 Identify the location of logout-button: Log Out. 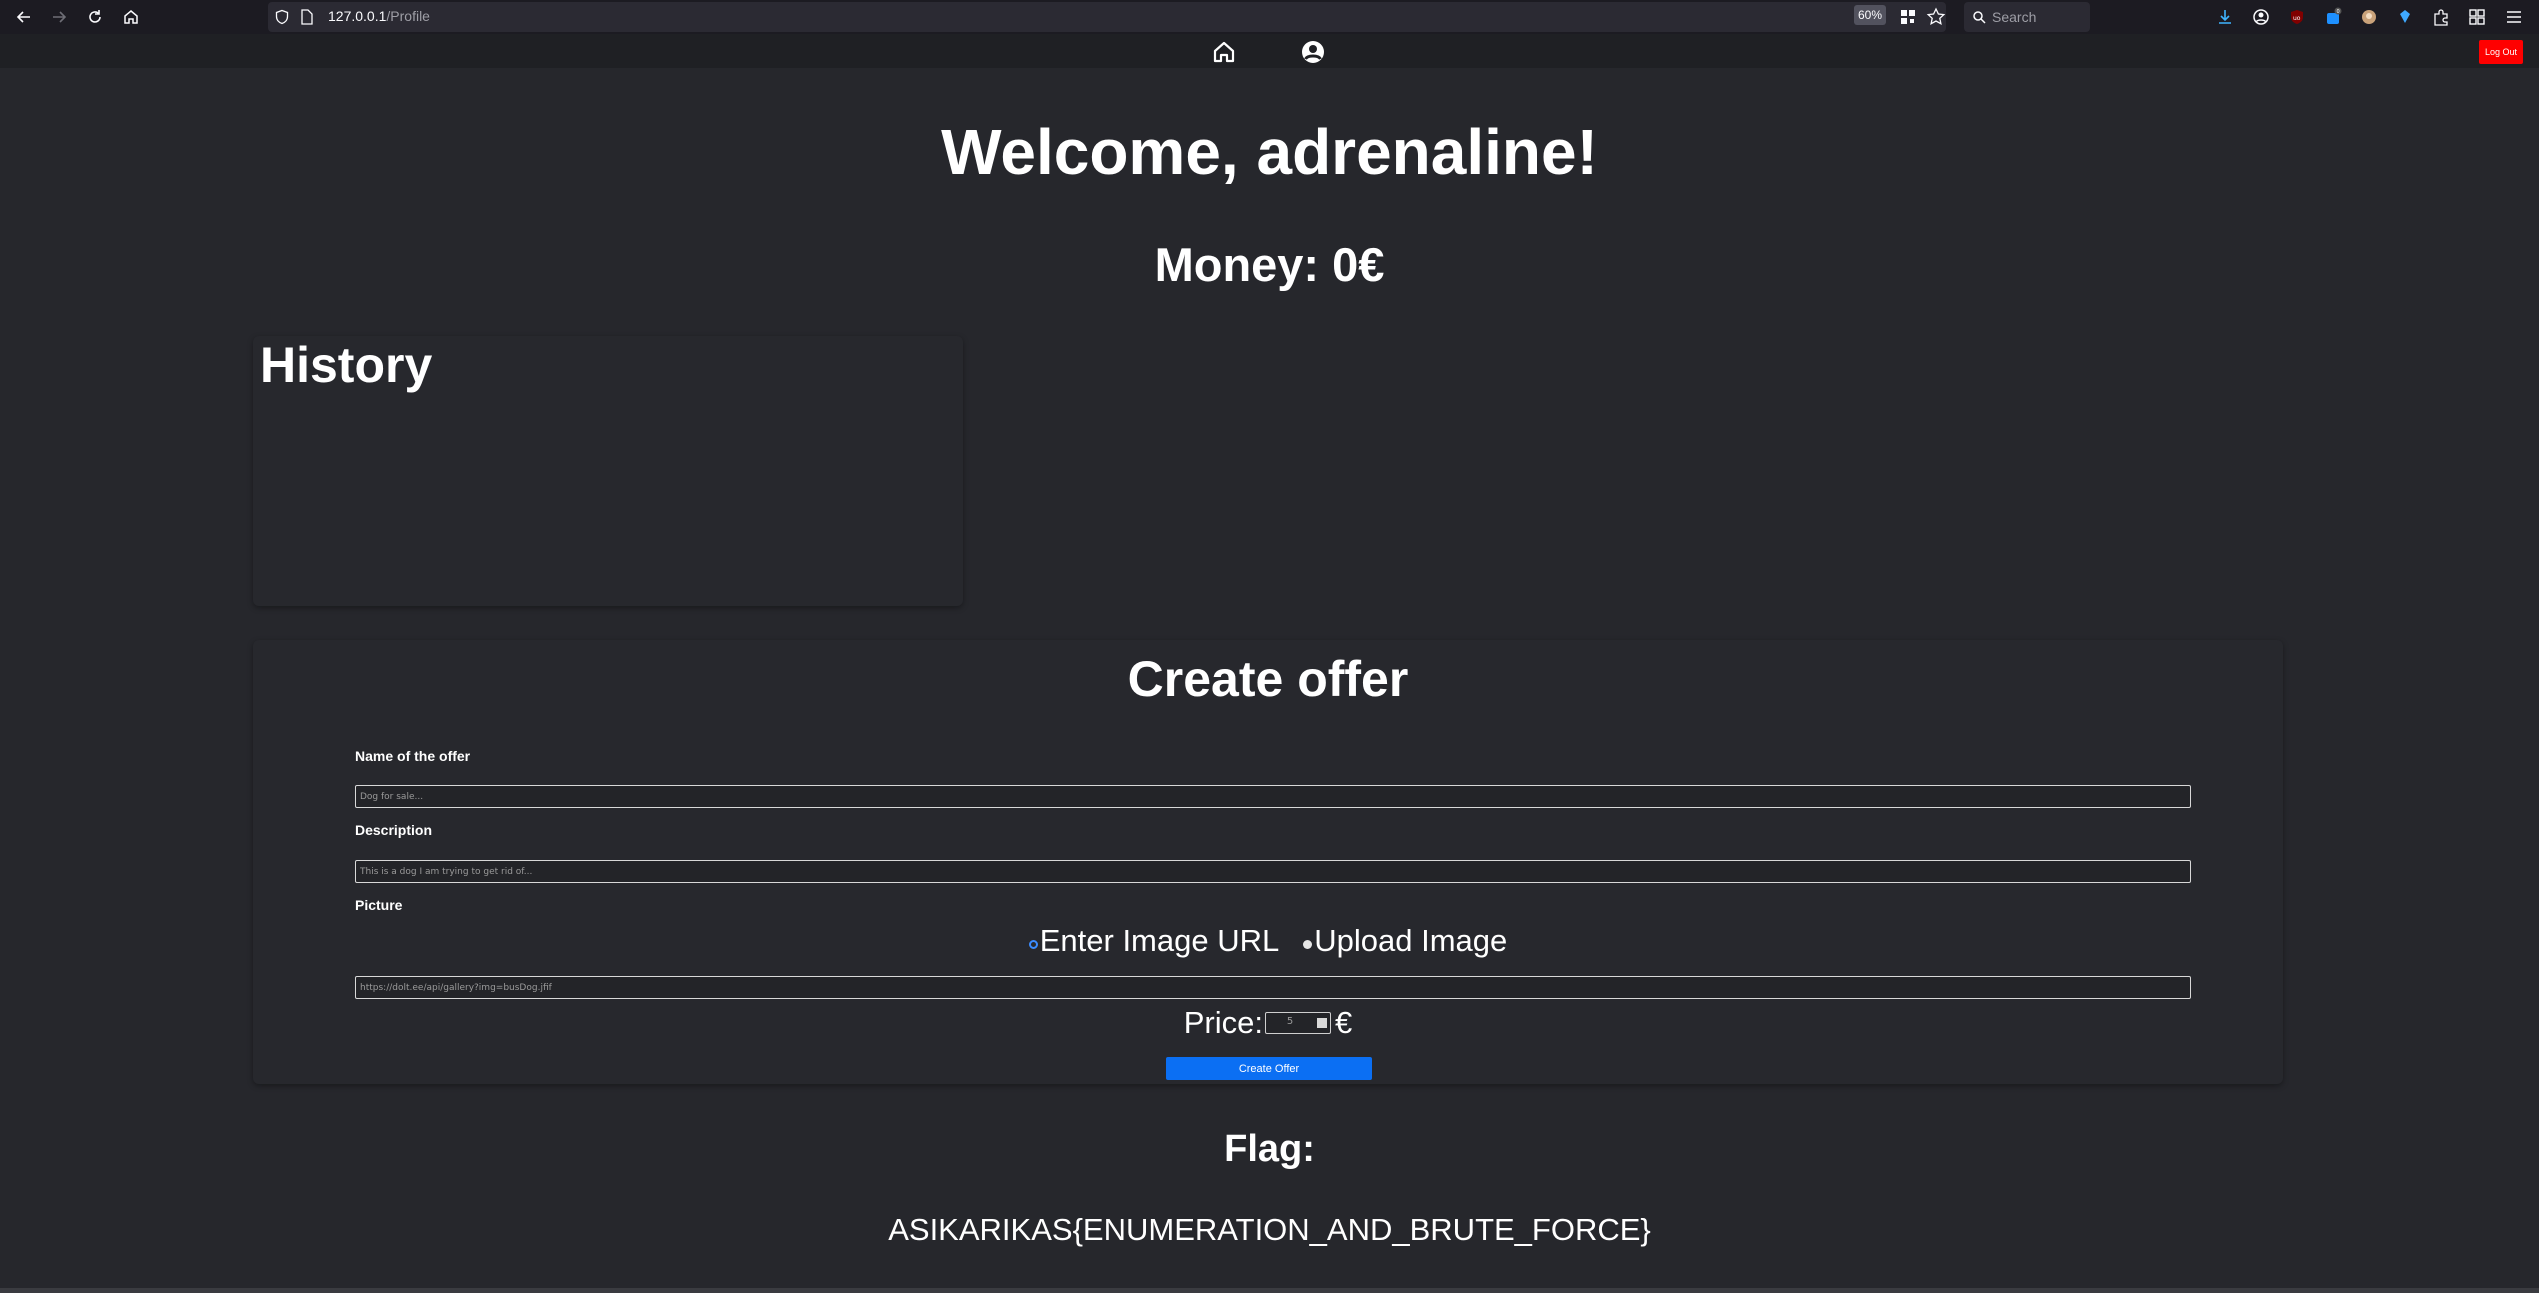
(2501, 52).